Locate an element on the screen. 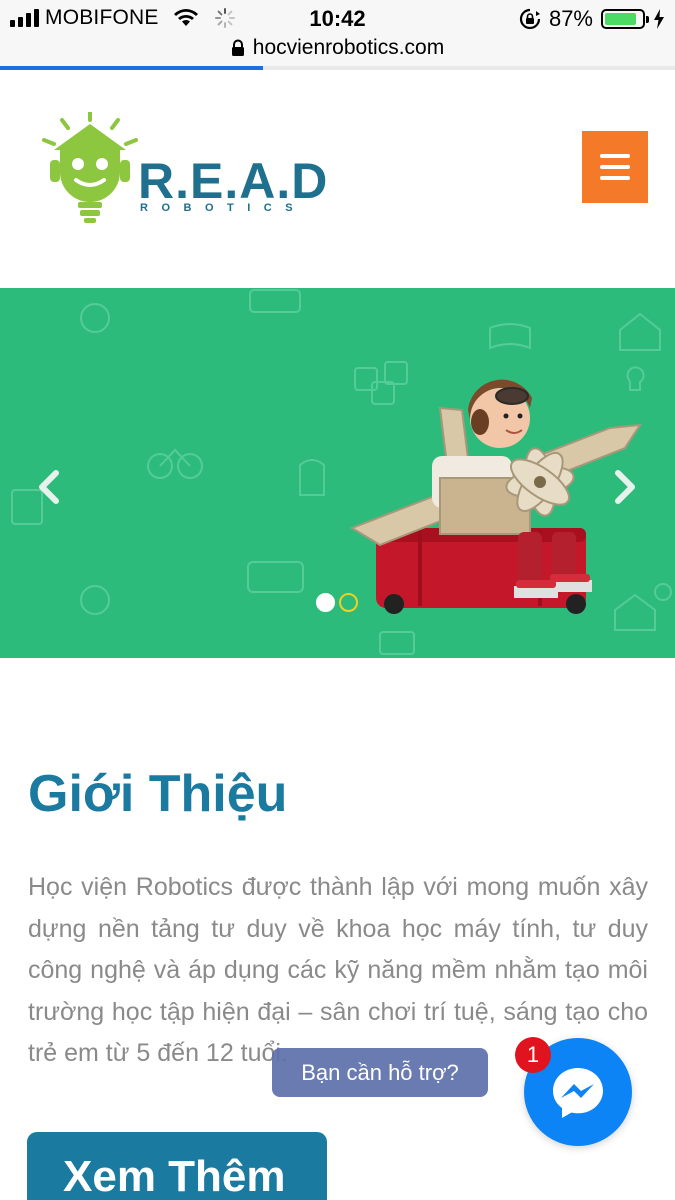 The height and width of the screenshot is (1200, 675). battery-fill is located at coordinates (621, 19).